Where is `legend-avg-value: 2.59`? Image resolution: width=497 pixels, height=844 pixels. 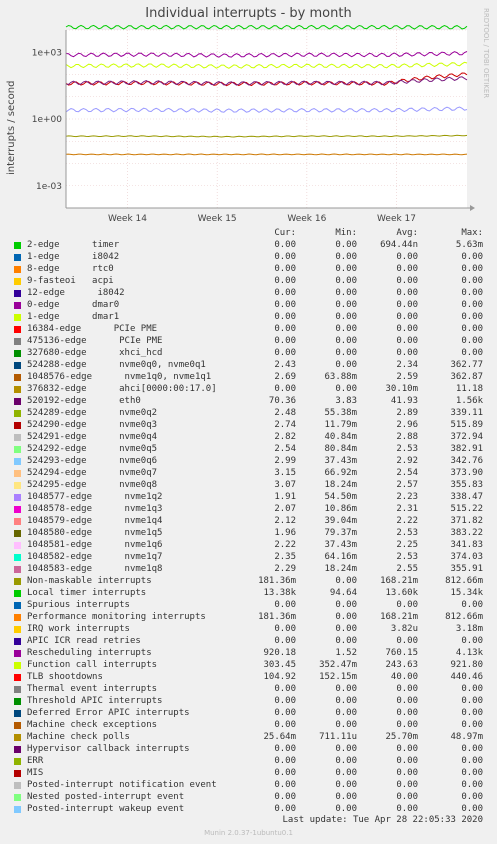 legend-avg-value: 2.59 is located at coordinates (407, 377).